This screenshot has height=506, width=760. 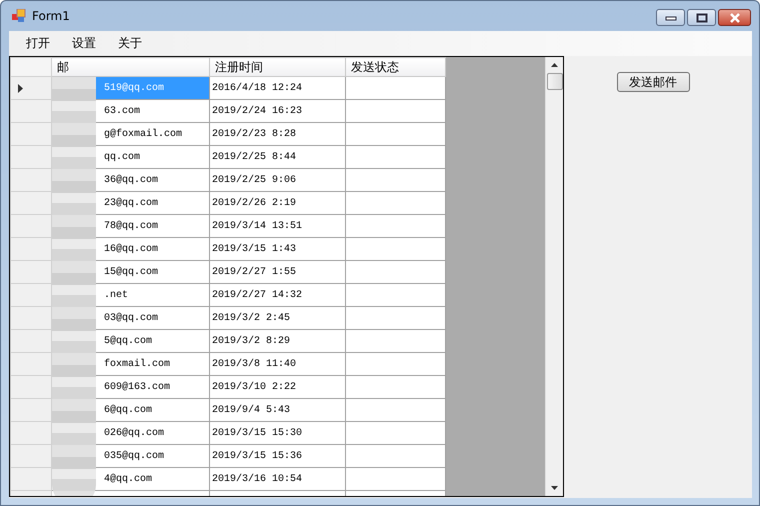 I want to click on table-cell-text: 026@qq.com, so click(x=133, y=433).